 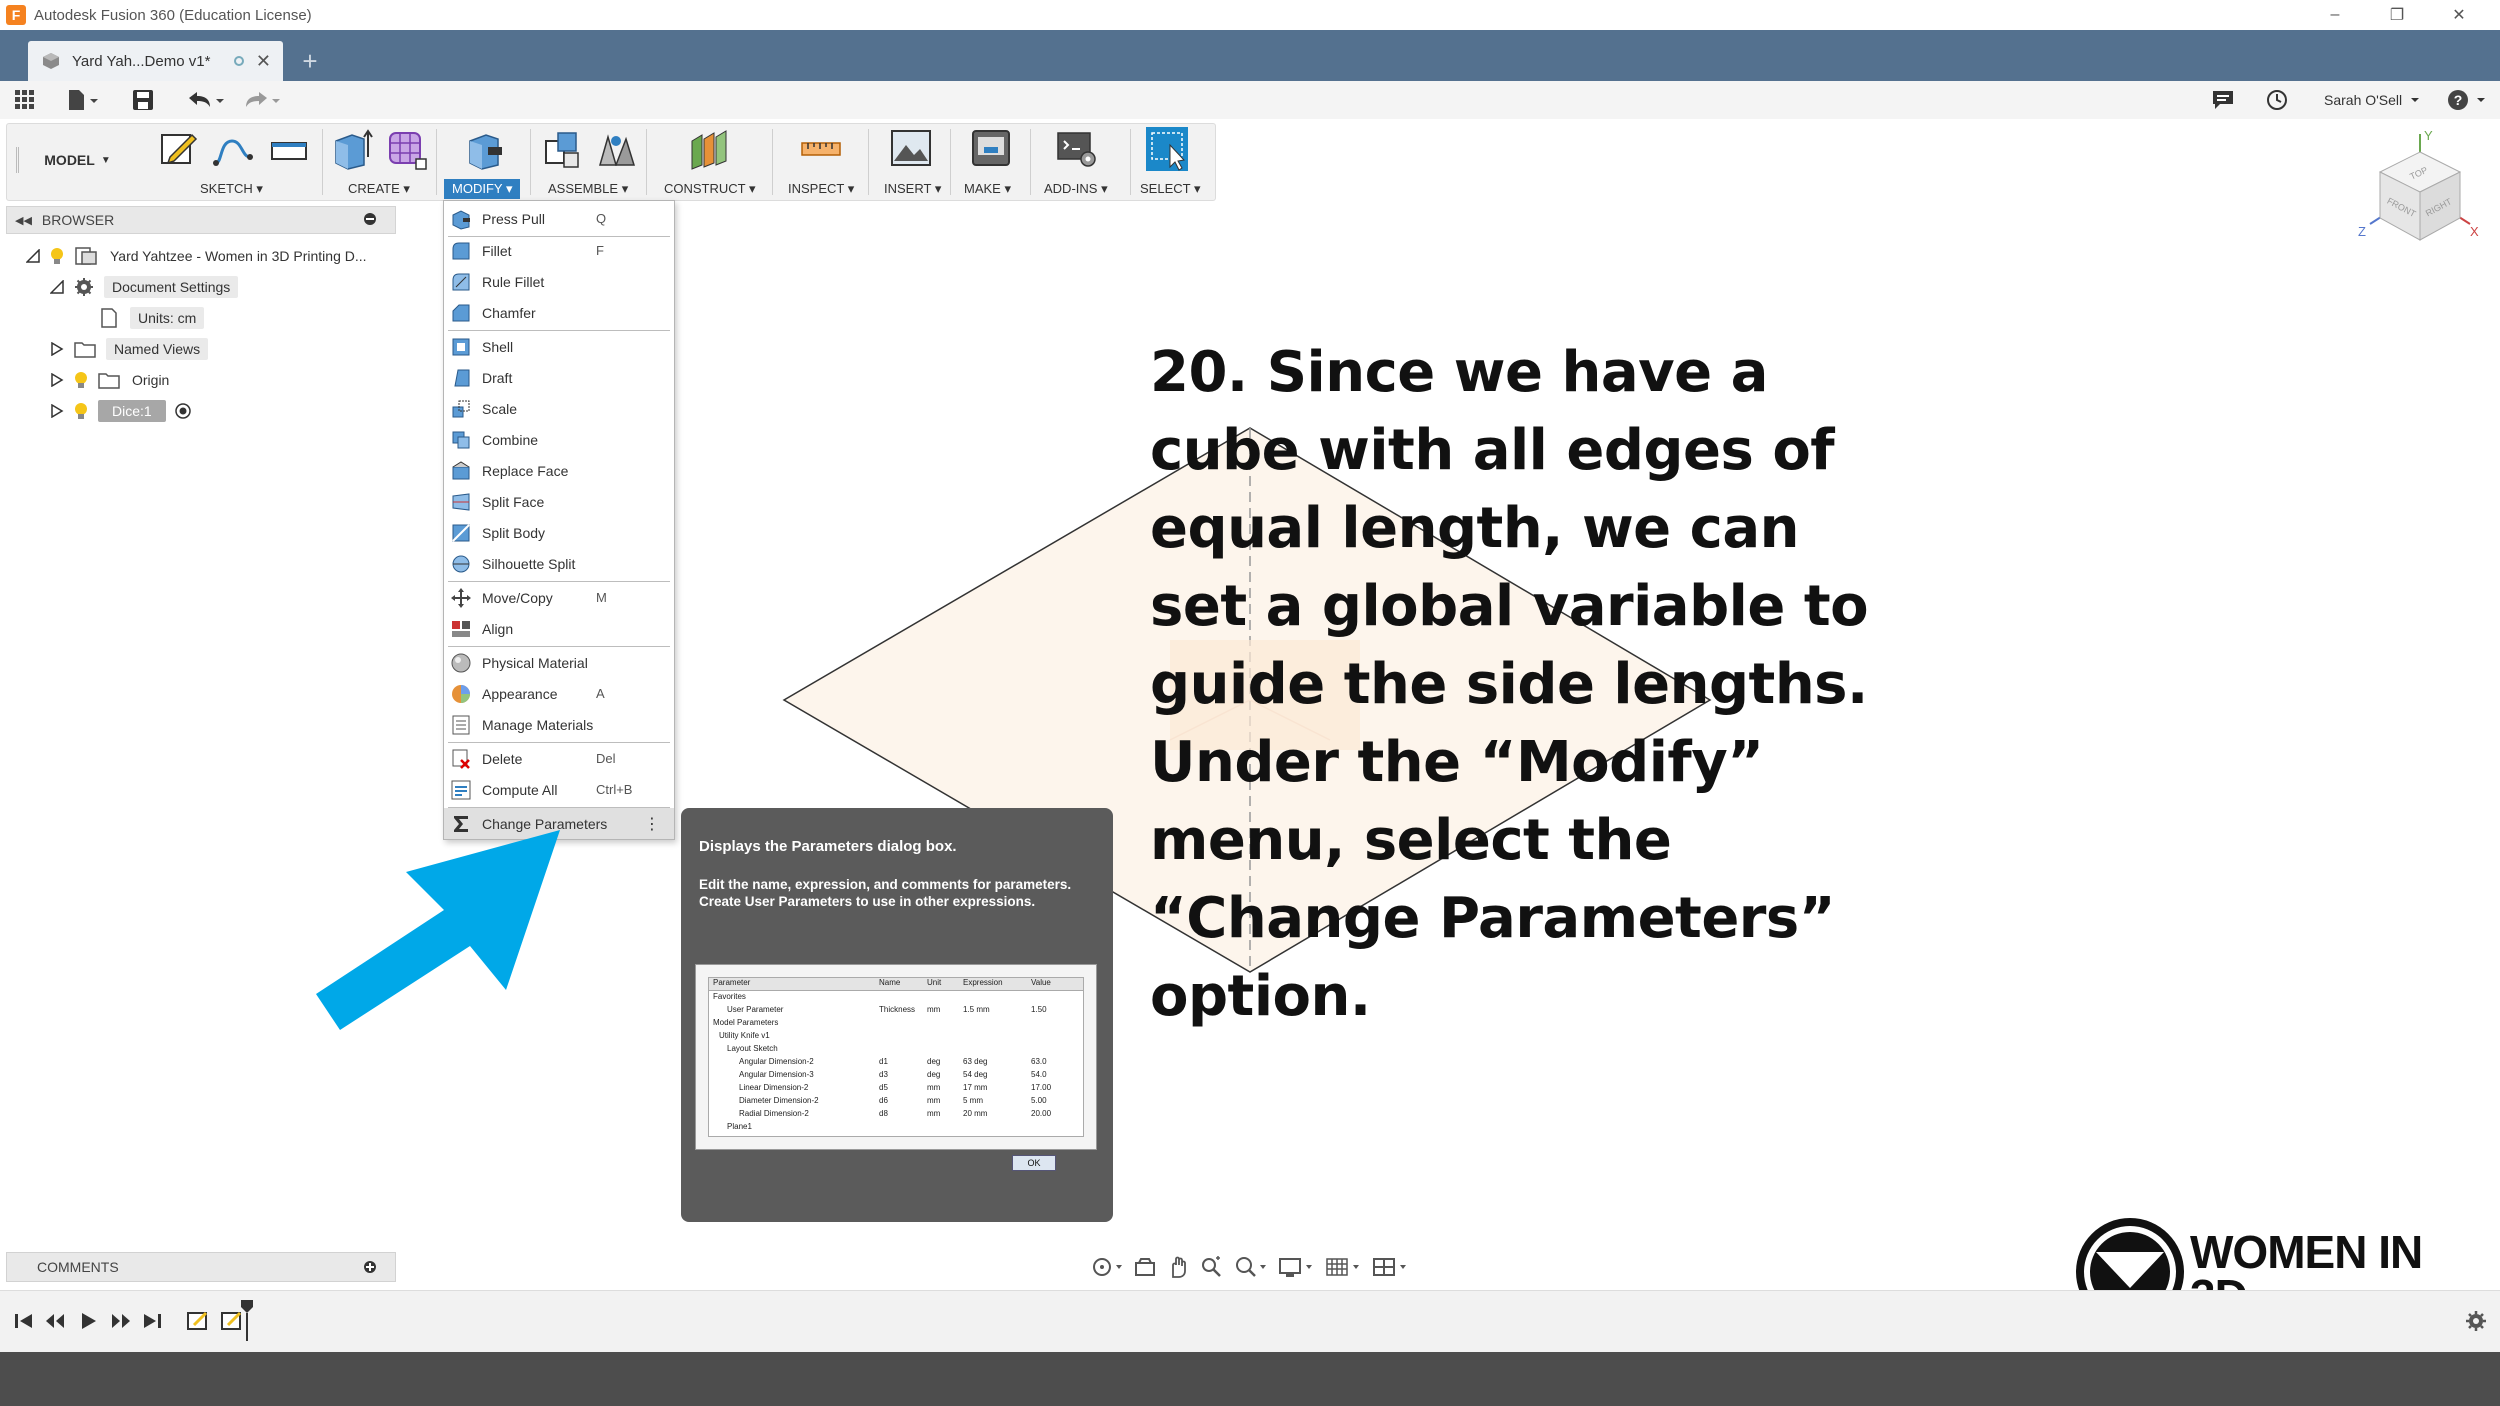 I want to click on browser-panel-header: ◀◀ BROWSER, so click(x=201, y=220).